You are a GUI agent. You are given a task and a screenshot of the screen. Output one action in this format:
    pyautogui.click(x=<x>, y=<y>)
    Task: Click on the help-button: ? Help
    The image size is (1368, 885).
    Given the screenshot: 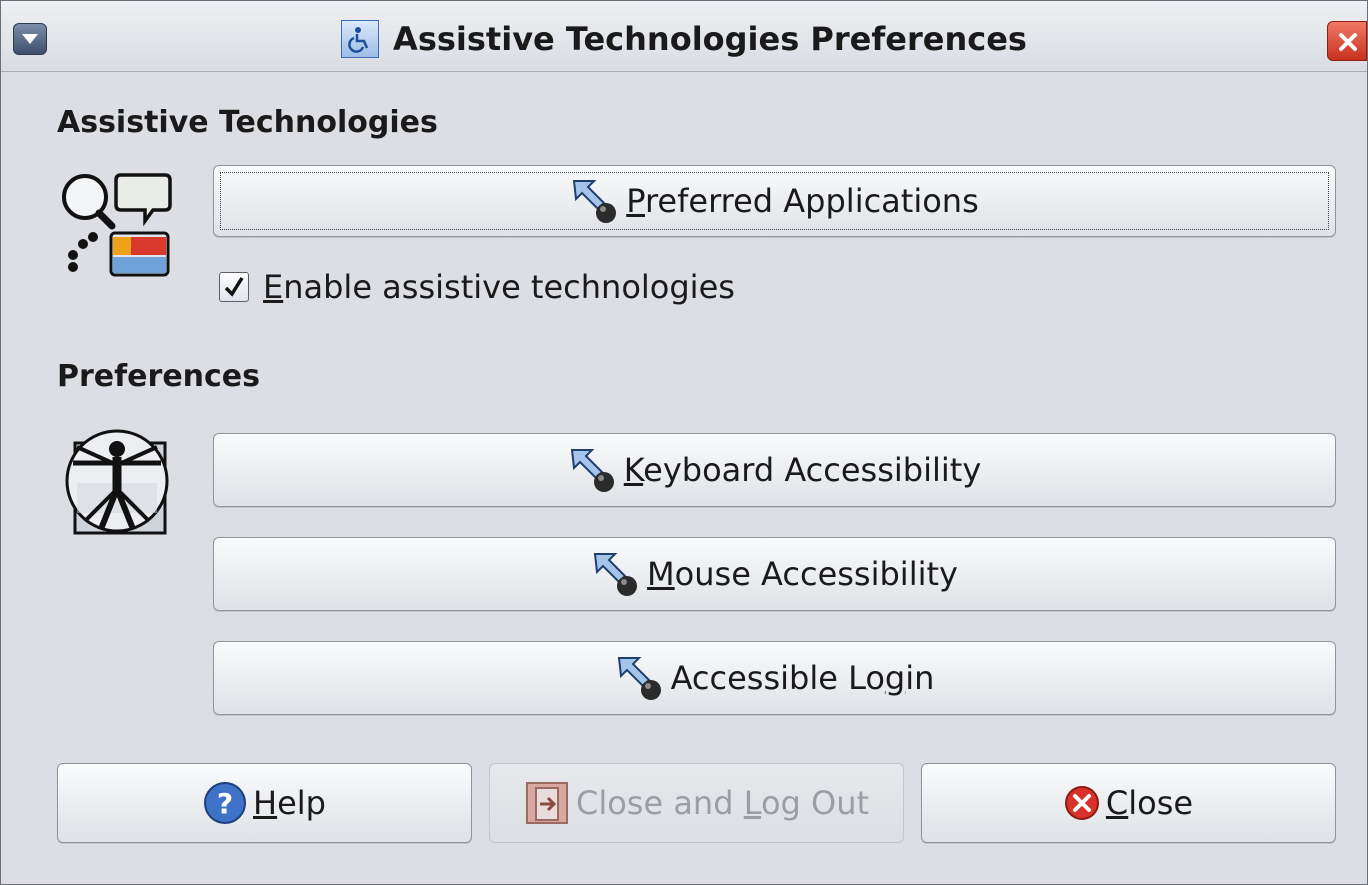 What is the action you would take?
    pyautogui.click(x=264, y=803)
    